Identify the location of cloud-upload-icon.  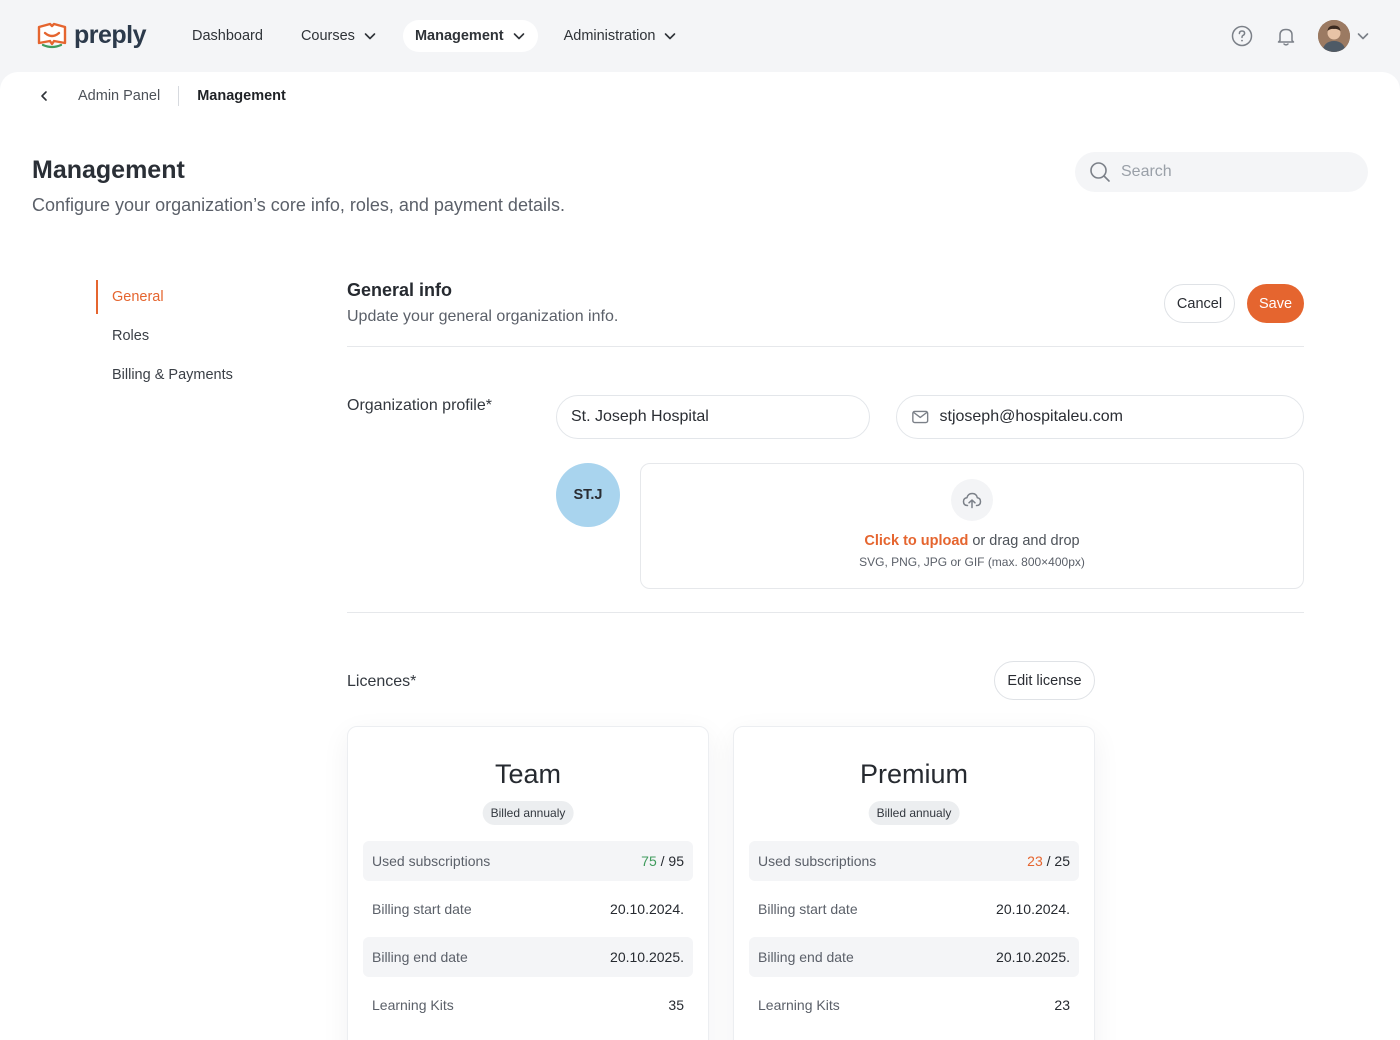
(972, 500).